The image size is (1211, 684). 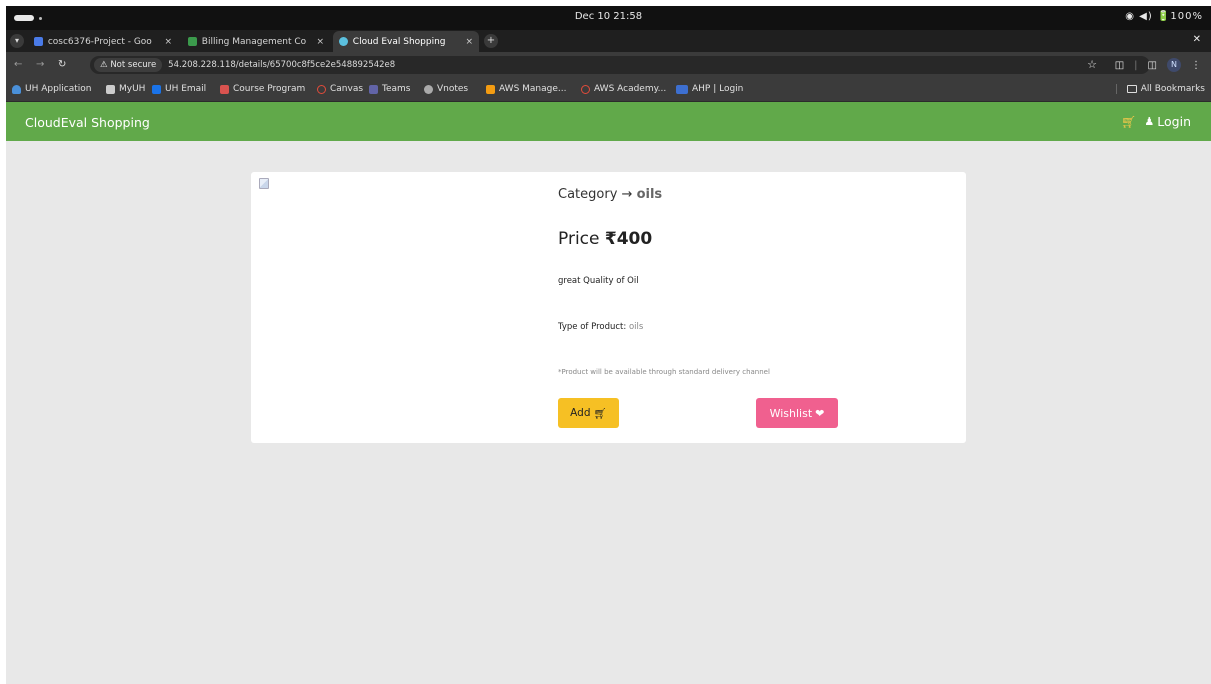 What do you see at coordinates (373, 89) in the screenshot?
I see `teams-icon` at bounding box center [373, 89].